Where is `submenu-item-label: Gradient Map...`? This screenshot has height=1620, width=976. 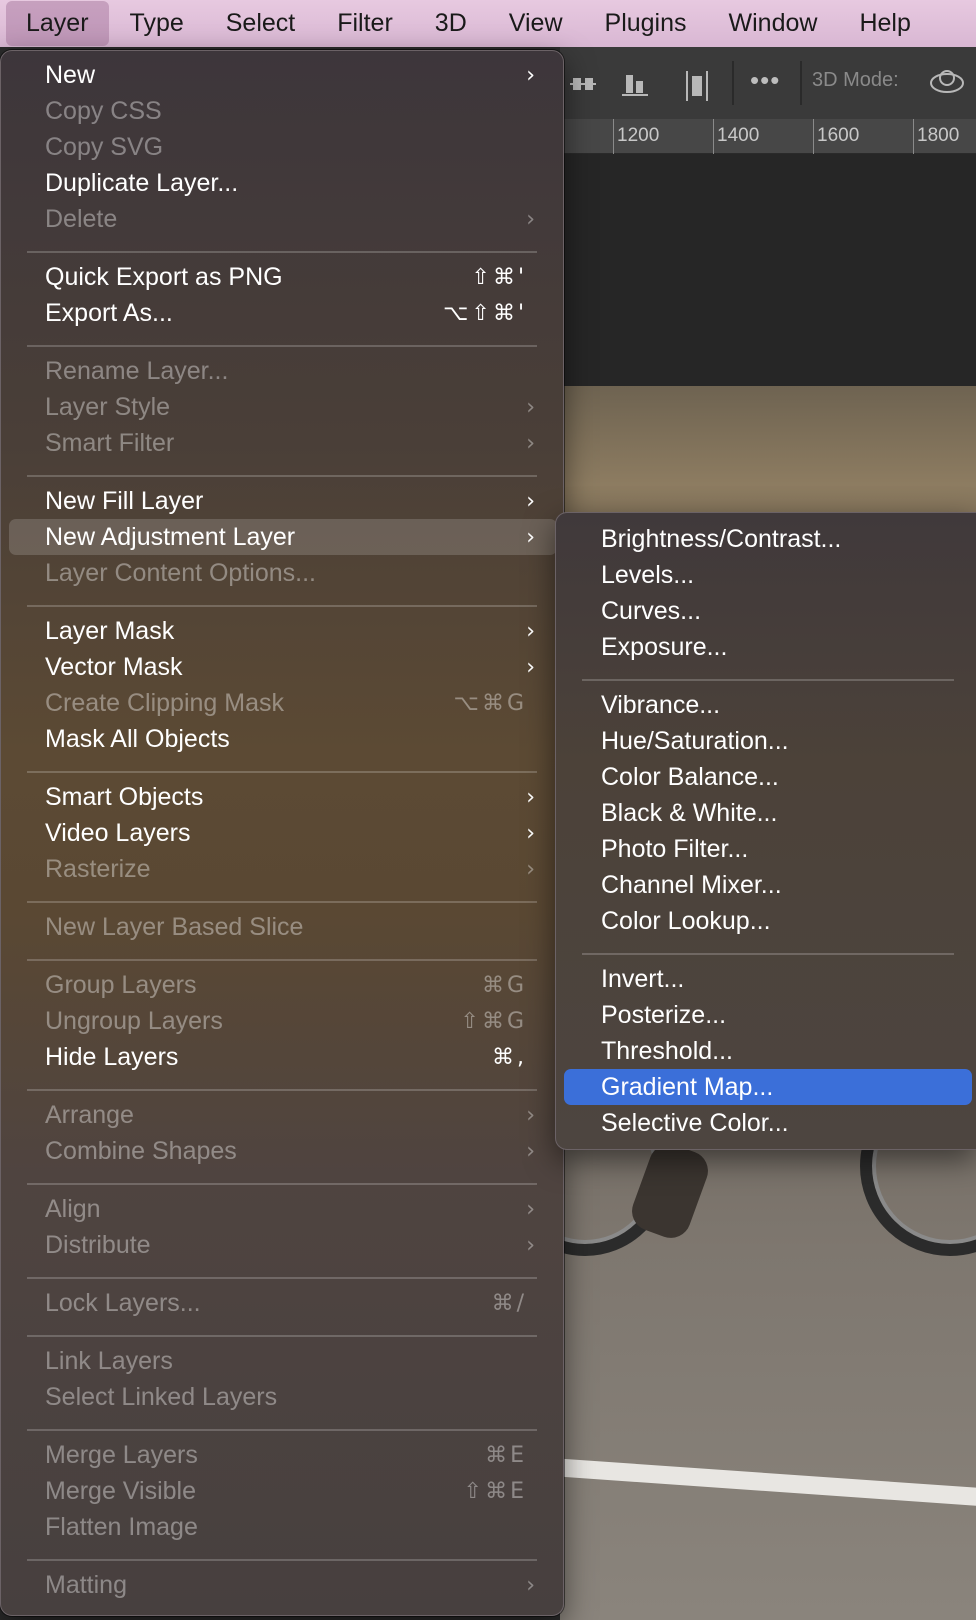
submenu-item-label: Gradient Map... is located at coordinates (687, 1086).